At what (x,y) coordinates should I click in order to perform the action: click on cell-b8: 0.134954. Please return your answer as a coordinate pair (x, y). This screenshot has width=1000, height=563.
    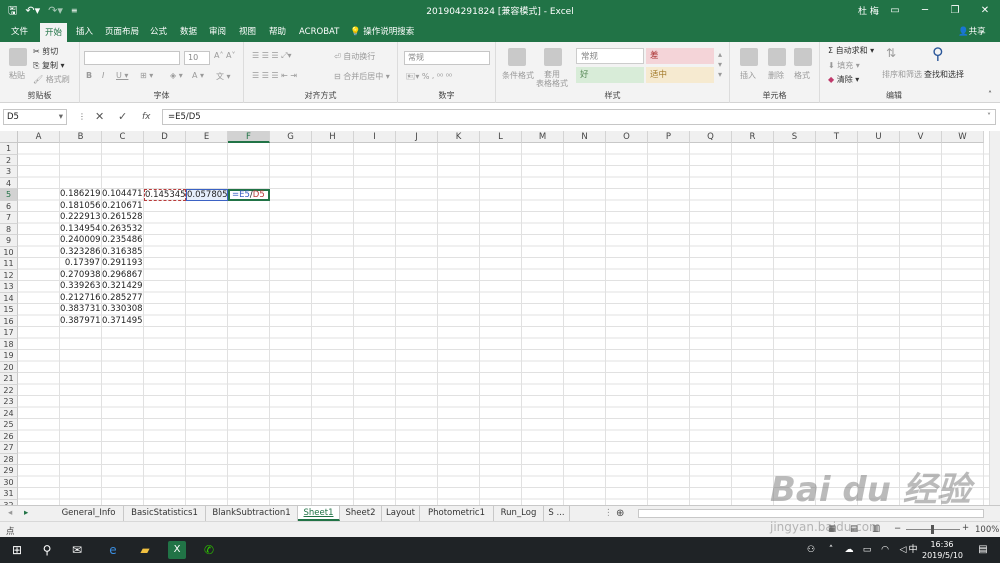
    Looking at the image, I should click on (81, 230).